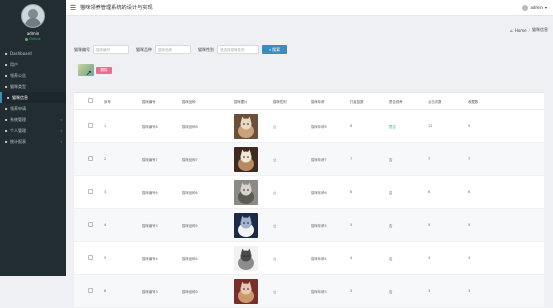 This screenshot has width=553, height=308. I want to click on status-text: Online, so click(35, 39).